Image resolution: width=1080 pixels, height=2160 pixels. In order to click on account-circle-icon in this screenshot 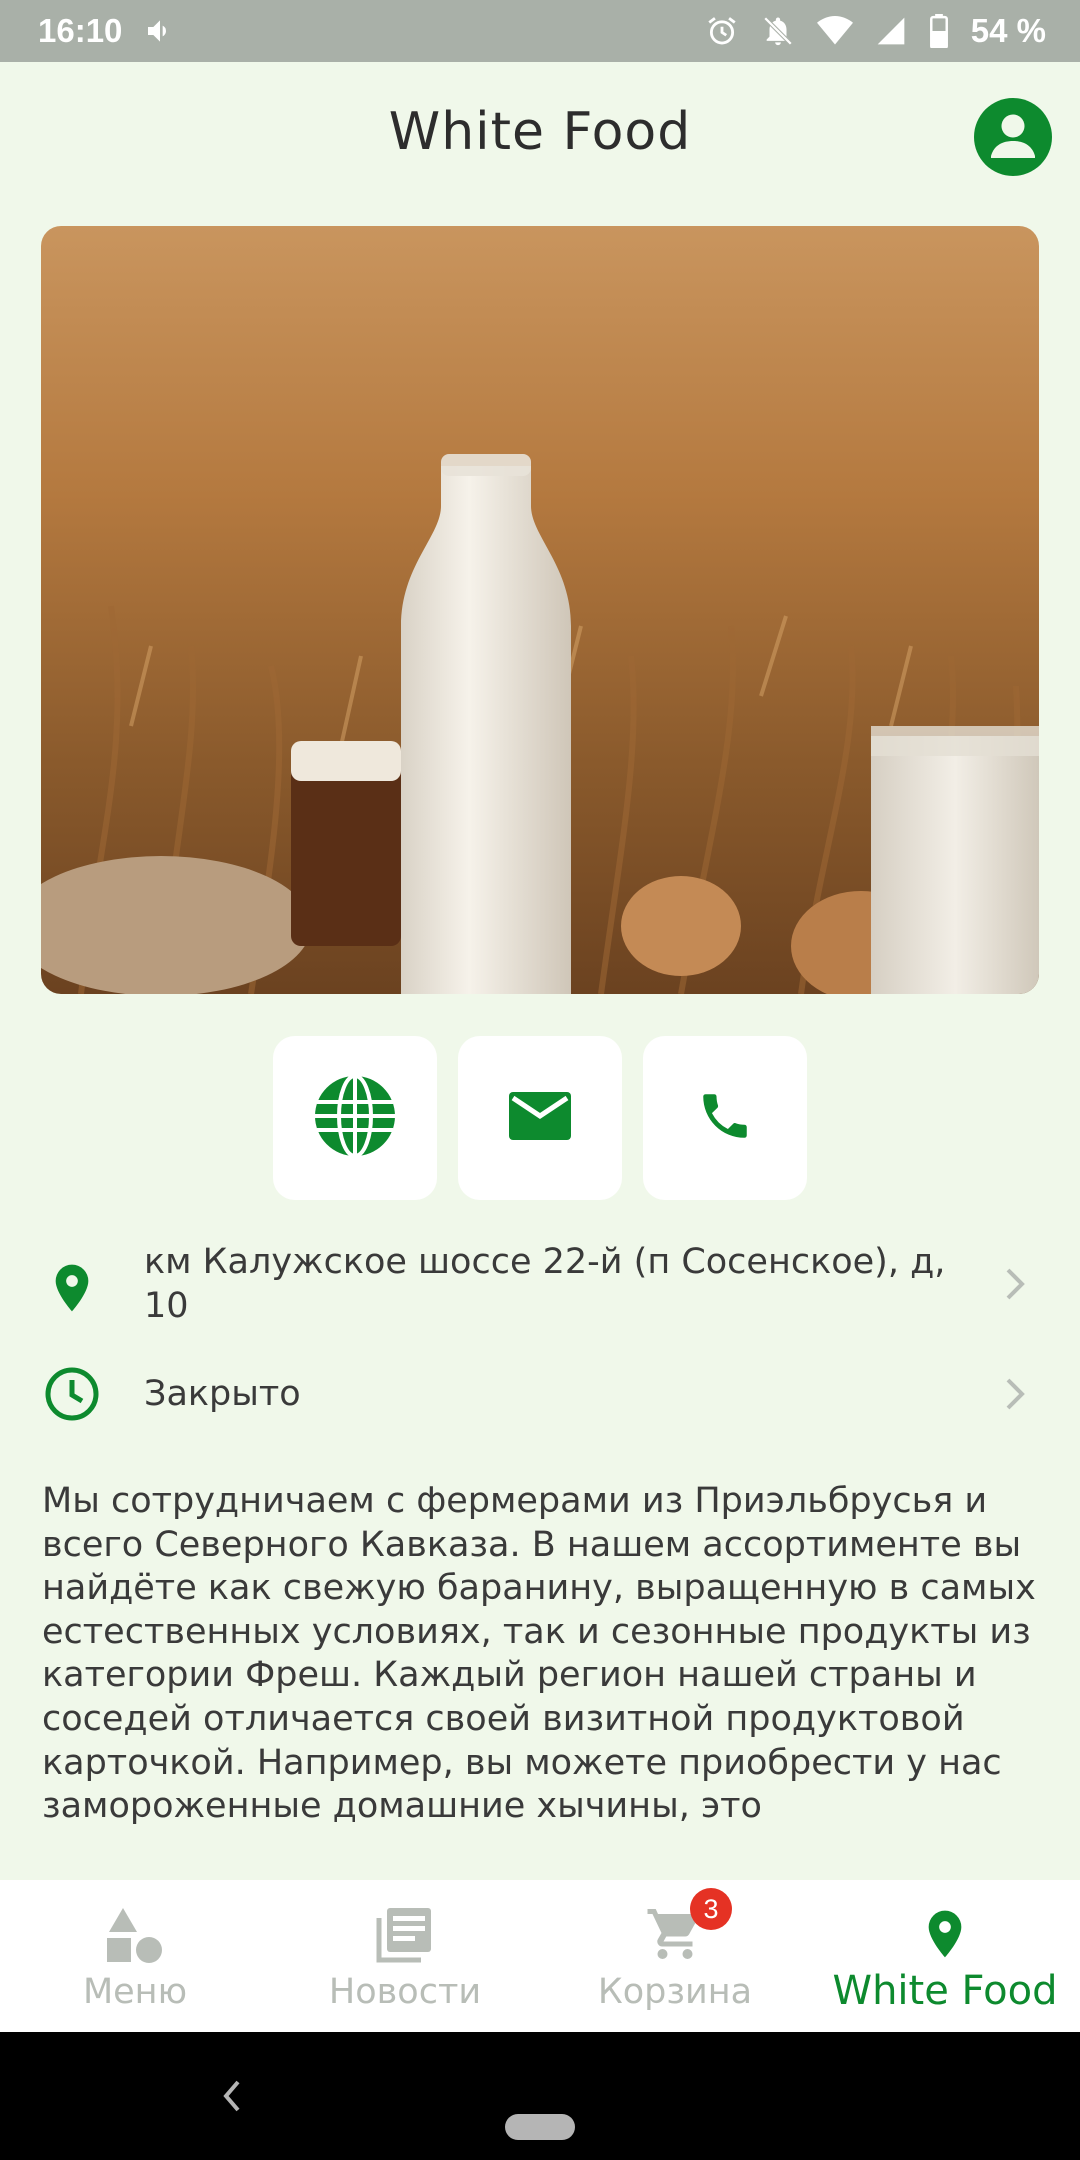, I will do `click(1013, 137)`.